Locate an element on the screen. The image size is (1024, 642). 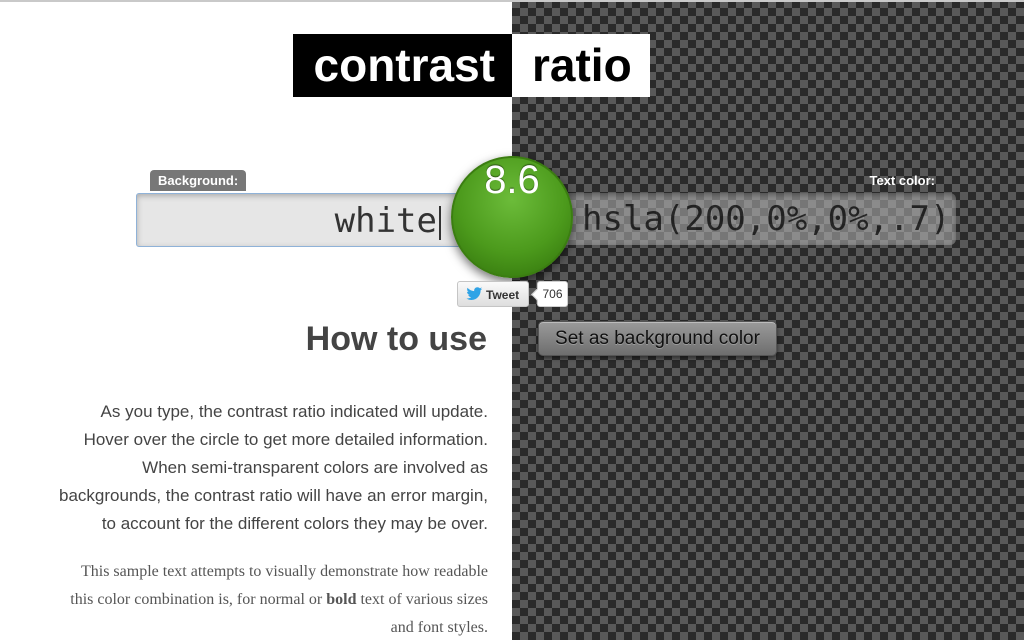
tweet-count-badge: 706 is located at coordinates (552, 294).